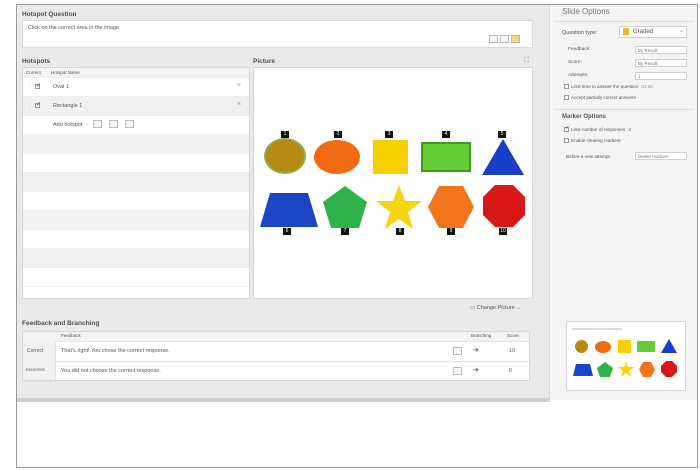 The width and height of the screenshot is (700, 470). Describe the element at coordinates (504, 206) in the screenshot. I see `octagon-shape` at that location.